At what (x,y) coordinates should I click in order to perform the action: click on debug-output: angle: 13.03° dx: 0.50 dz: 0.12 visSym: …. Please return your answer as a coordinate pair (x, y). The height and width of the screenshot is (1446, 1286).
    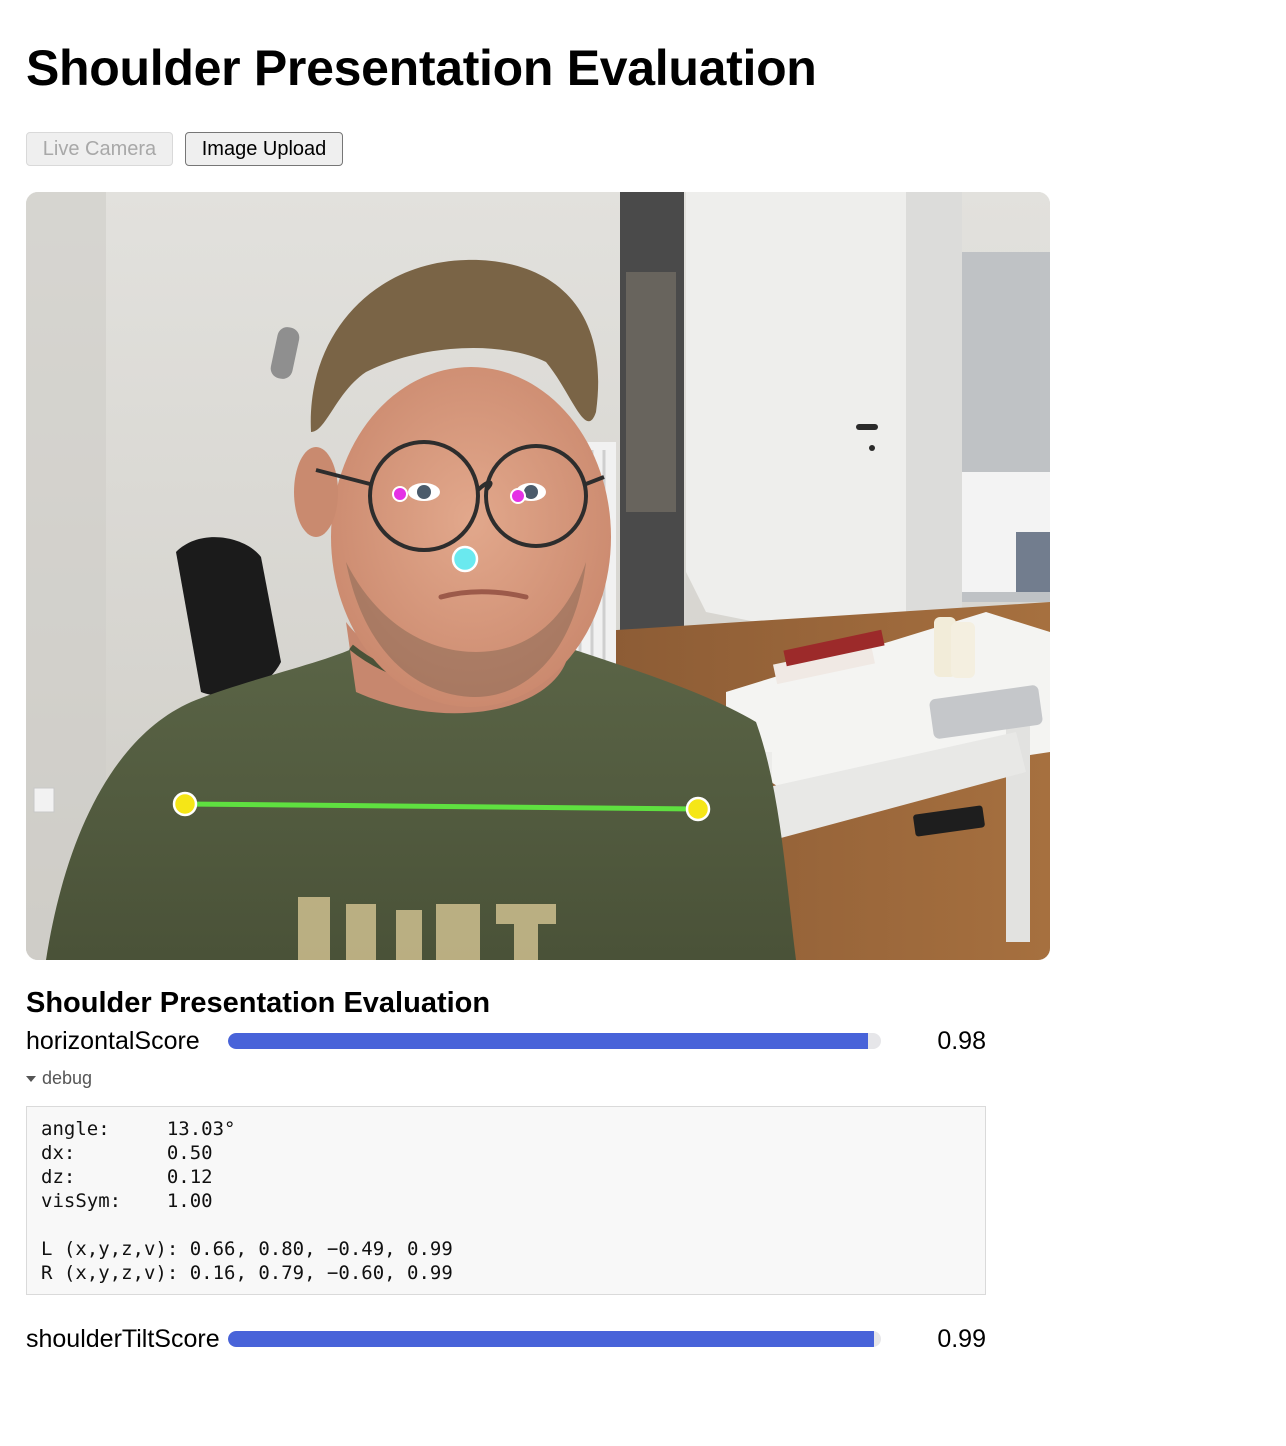
    Looking at the image, I should click on (247, 1201).